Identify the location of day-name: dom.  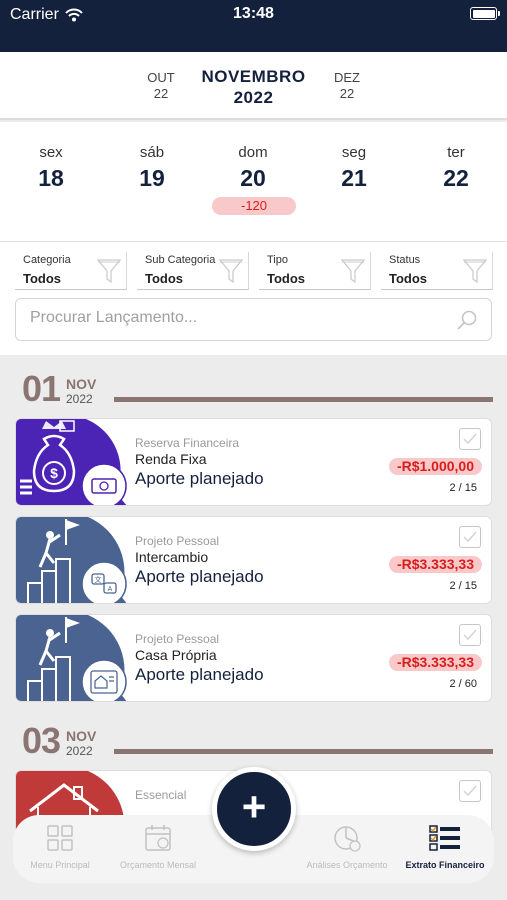
(253, 152).